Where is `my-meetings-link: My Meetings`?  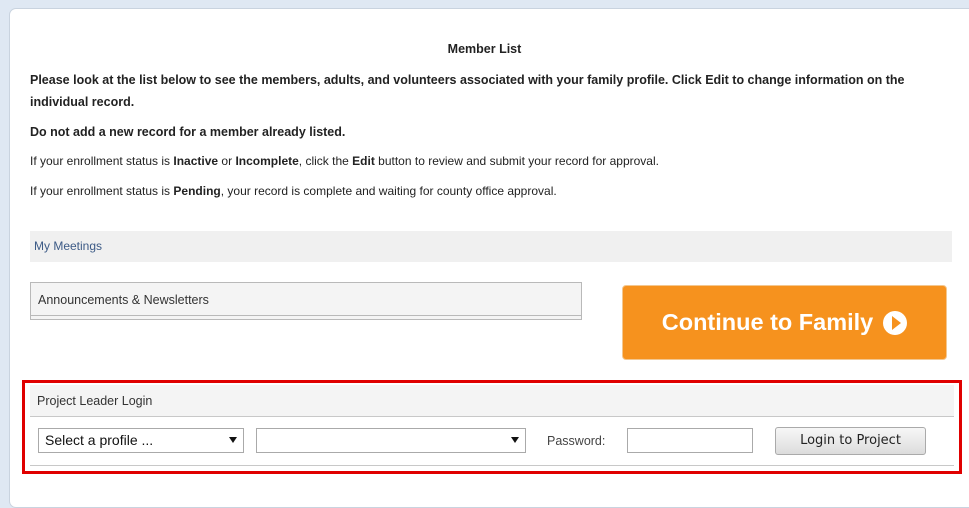 my-meetings-link: My Meetings is located at coordinates (491, 246).